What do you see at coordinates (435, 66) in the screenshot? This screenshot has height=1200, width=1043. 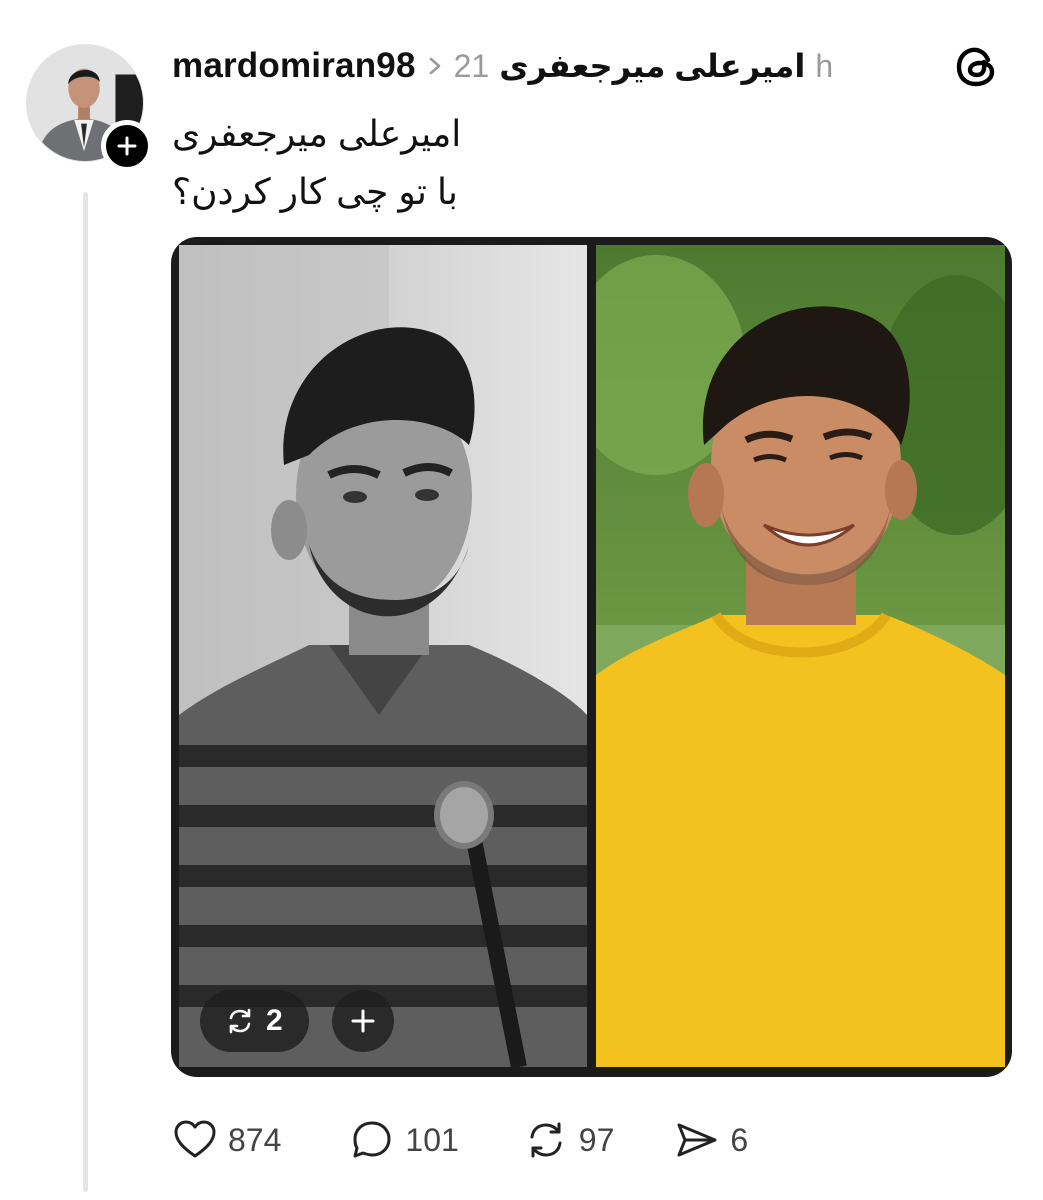 I see `chevron-right-icon` at bounding box center [435, 66].